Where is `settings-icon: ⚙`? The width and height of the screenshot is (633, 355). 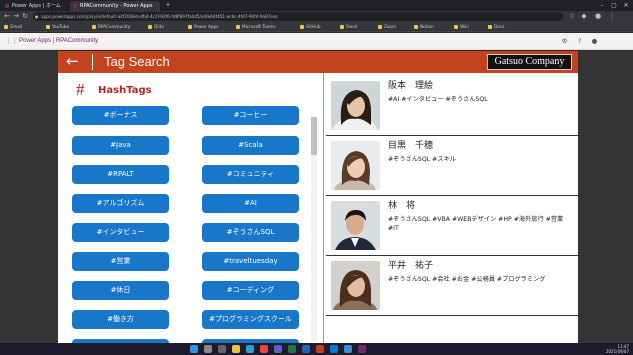 settings-icon: ⚙ is located at coordinates (564, 41).